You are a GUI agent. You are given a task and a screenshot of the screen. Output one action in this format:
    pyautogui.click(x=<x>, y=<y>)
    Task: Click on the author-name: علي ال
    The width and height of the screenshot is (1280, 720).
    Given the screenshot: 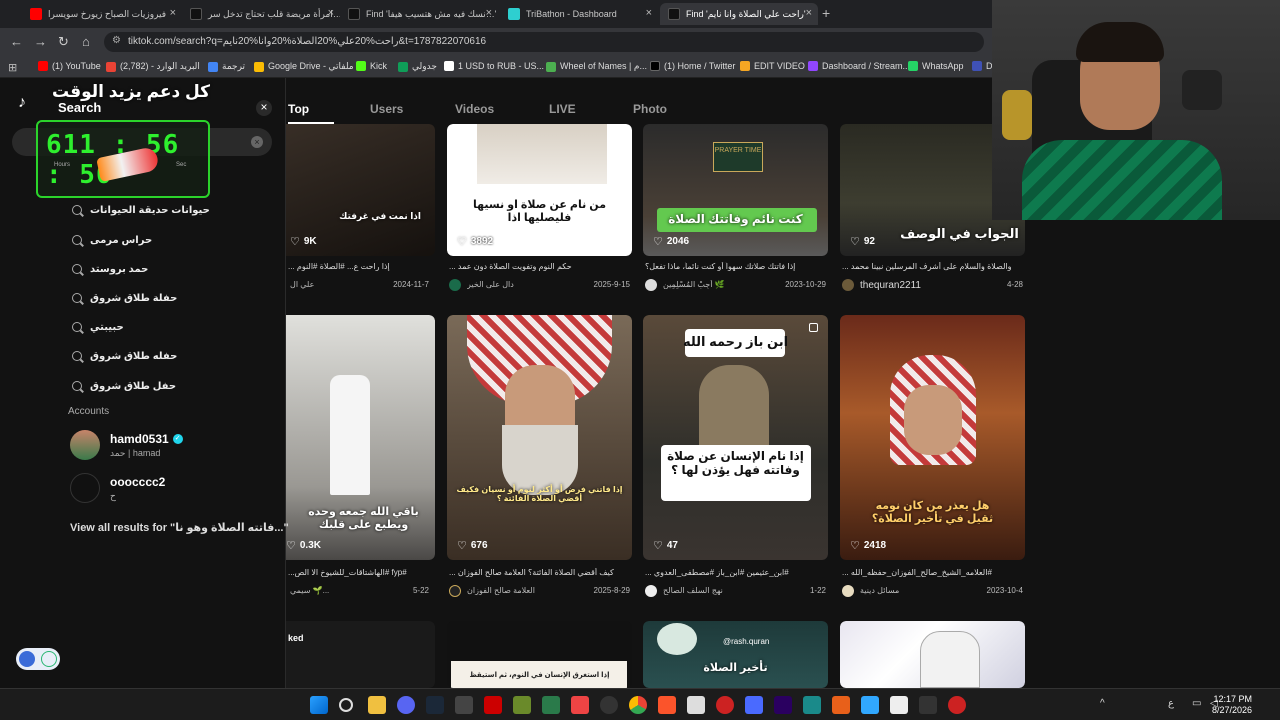 What is the action you would take?
    pyautogui.click(x=302, y=284)
    